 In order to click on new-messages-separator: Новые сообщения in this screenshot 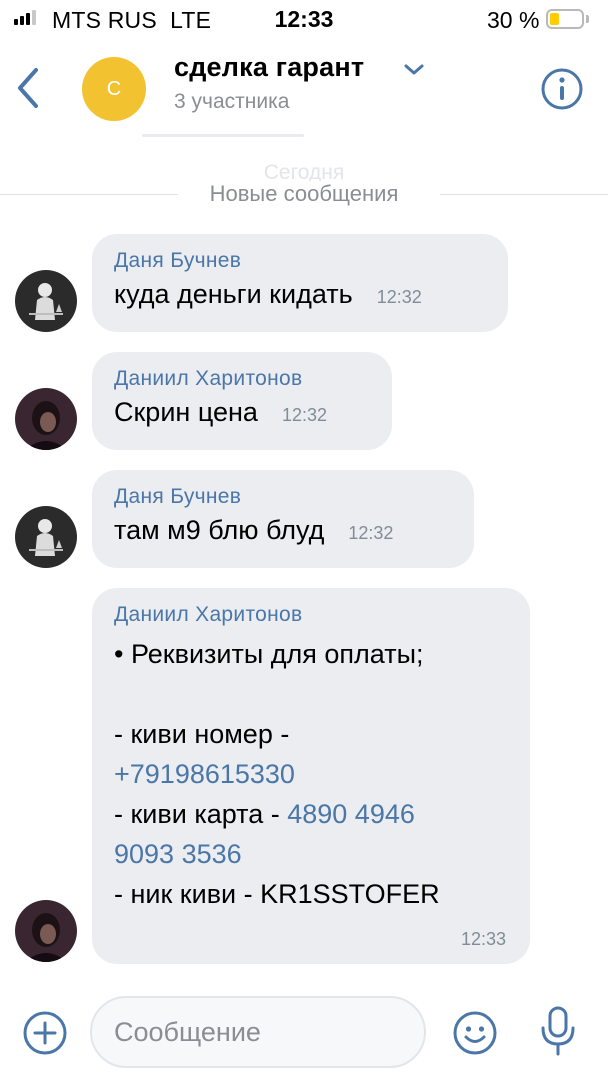, I will do `click(304, 195)`.